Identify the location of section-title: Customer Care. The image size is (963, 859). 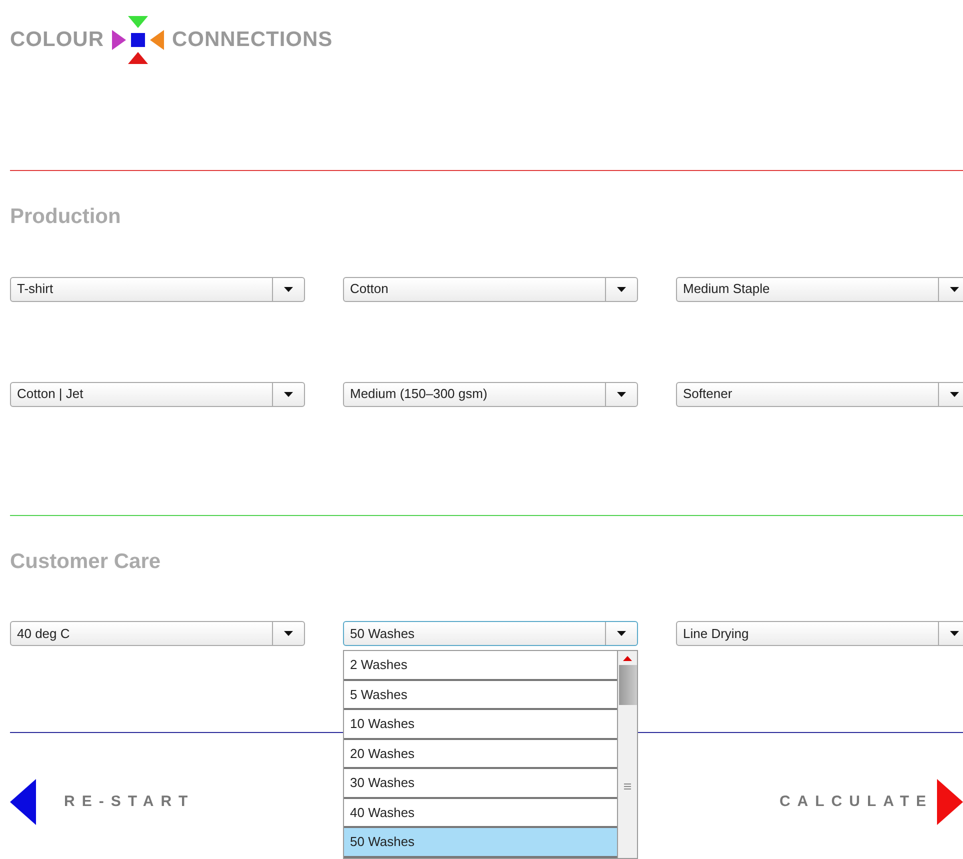
(86, 561).